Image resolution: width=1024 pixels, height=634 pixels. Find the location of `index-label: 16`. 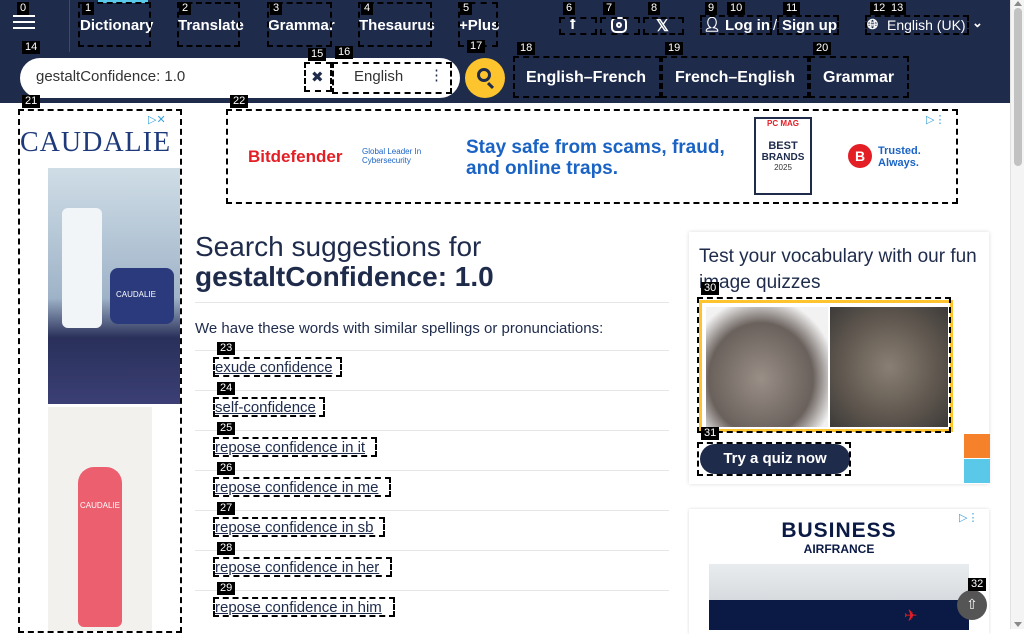

index-label: 16 is located at coordinates (344, 52).